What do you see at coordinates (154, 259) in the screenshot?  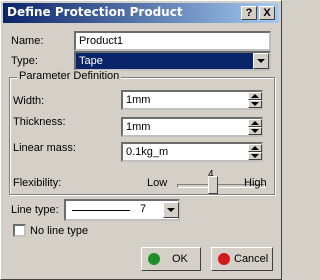 I see `ok-icon` at bounding box center [154, 259].